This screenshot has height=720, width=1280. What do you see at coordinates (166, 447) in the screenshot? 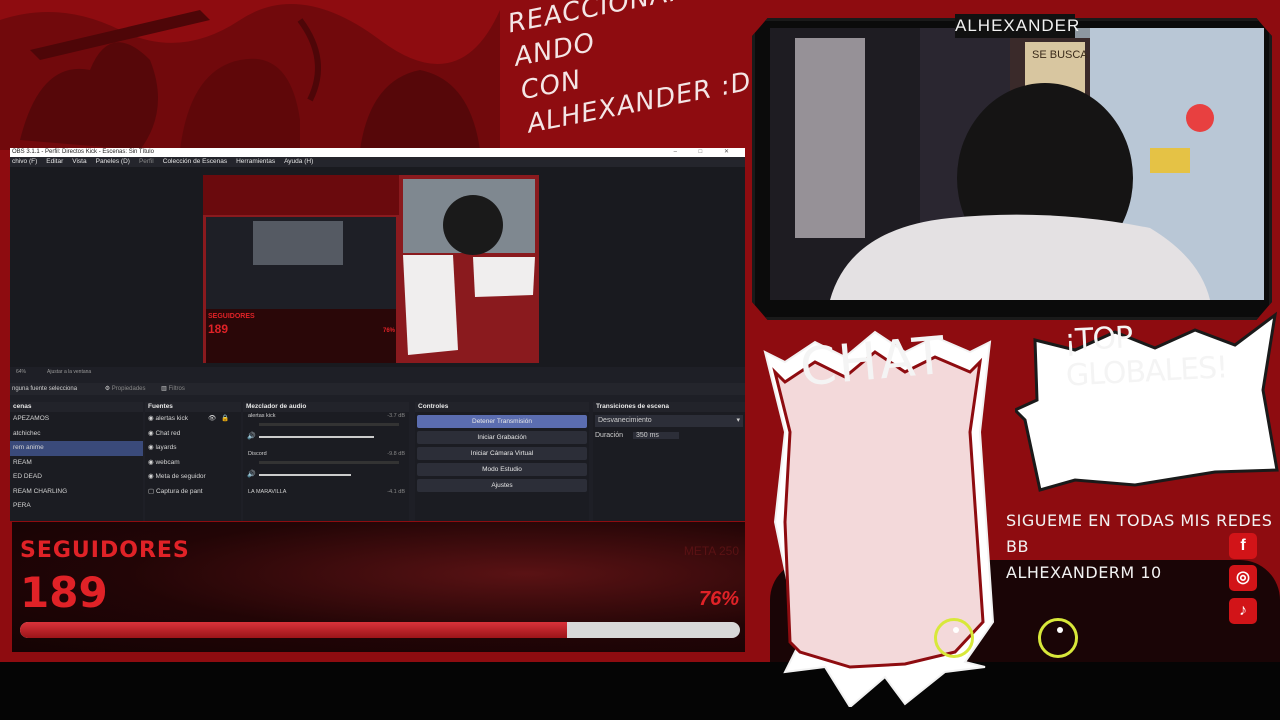
I see `source-label: layards` at bounding box center [166, 447].